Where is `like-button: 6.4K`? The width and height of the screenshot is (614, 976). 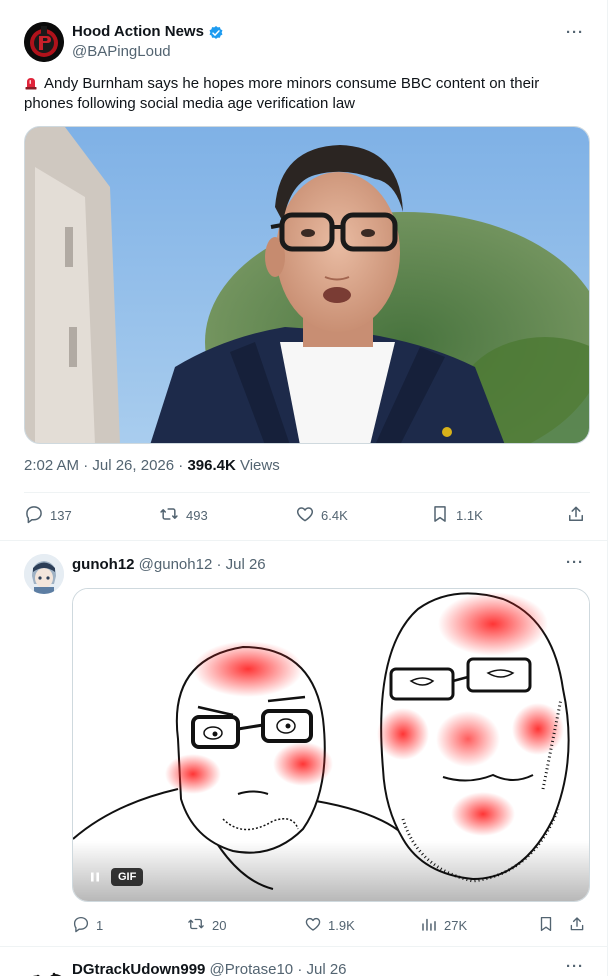 like-button: 6.4K is located at coordinates (321, 515).